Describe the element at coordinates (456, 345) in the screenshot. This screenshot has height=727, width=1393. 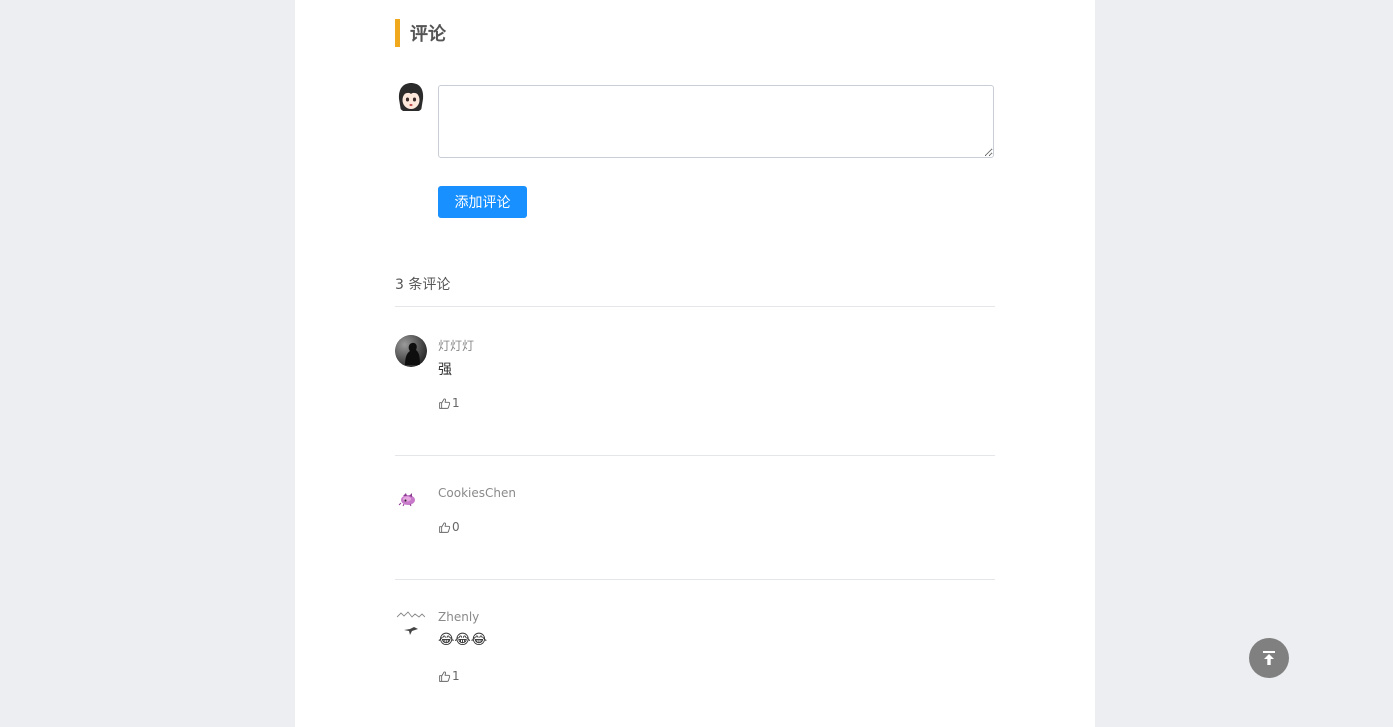
I see `comment-author: 灯灯灯` at that location.